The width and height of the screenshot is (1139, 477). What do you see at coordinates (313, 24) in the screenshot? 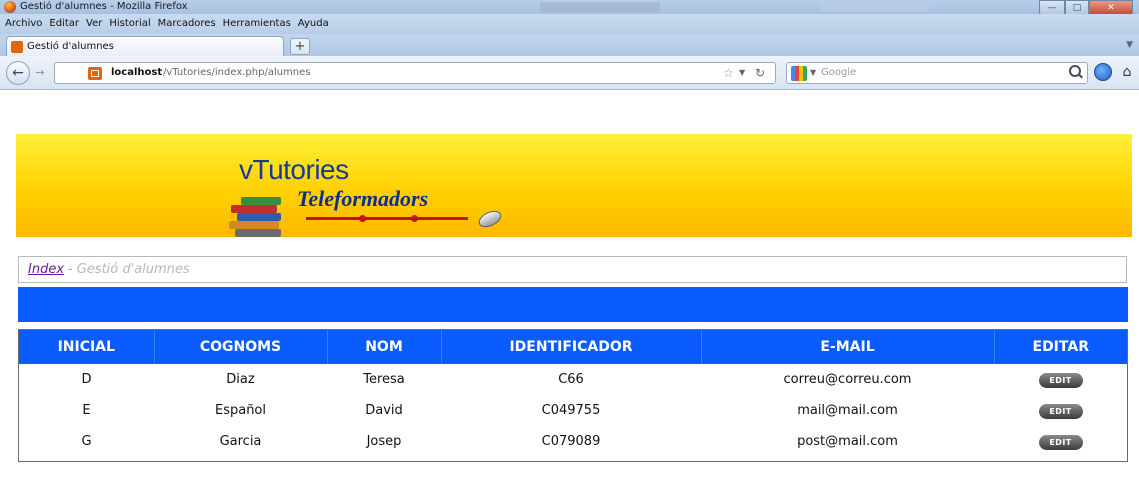
I see `menu-ayuda: Ayuda` at bounding box center [313, 24].